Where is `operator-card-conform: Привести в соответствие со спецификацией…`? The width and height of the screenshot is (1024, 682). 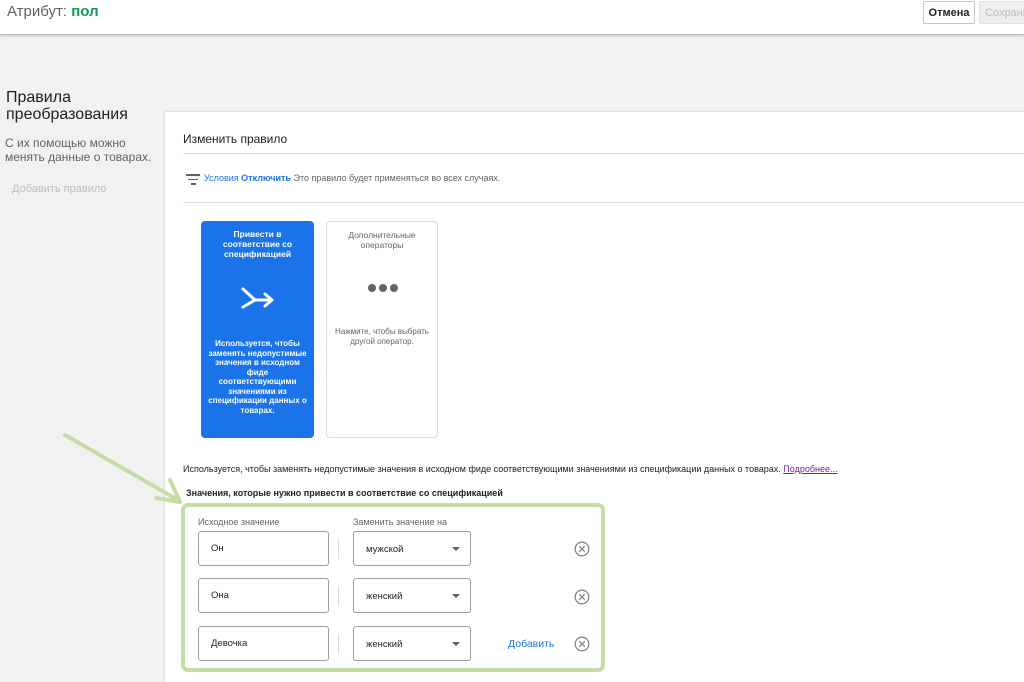
operator-card-conform: Привести в соответствие со спецификацией… is located at coordinates (257, 329).